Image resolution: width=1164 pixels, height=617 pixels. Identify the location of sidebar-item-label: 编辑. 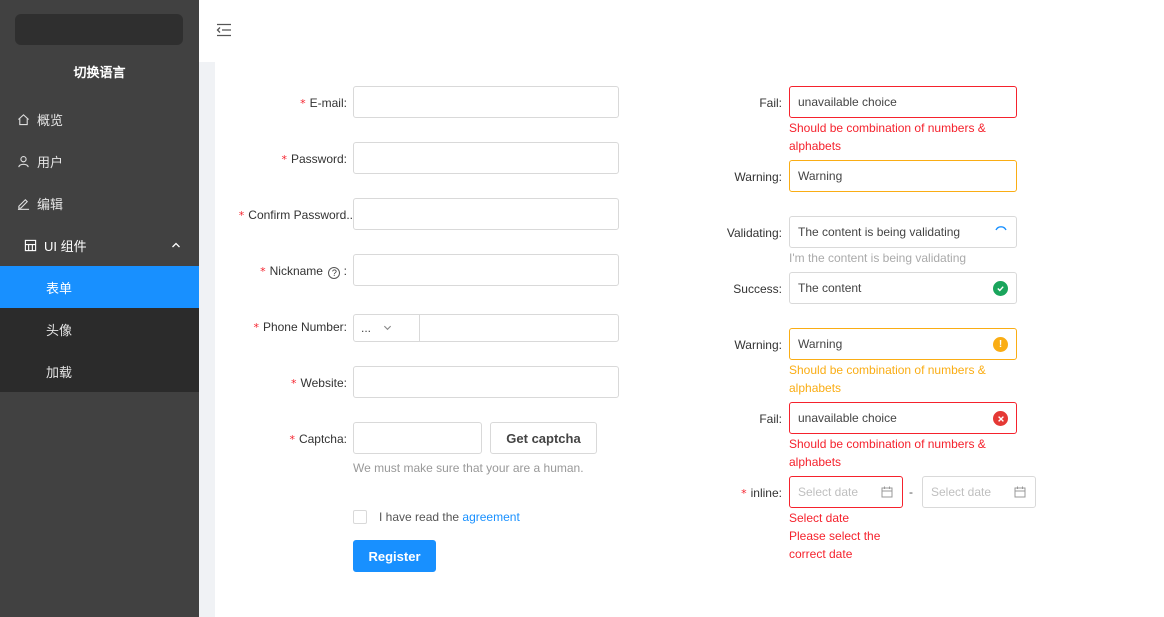
(50, 204).